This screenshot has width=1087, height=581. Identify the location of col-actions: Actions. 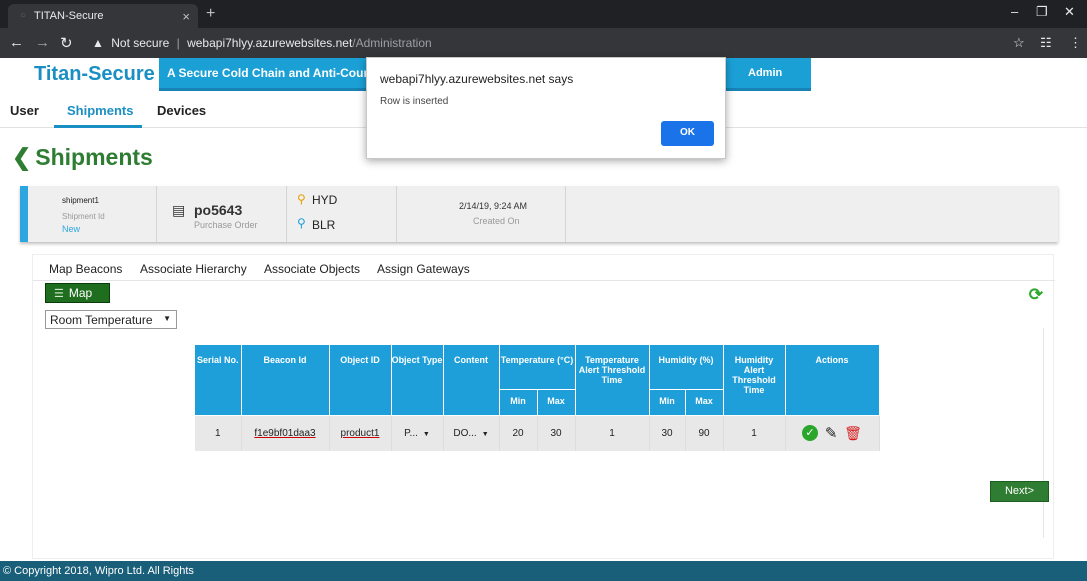
(832, 380).